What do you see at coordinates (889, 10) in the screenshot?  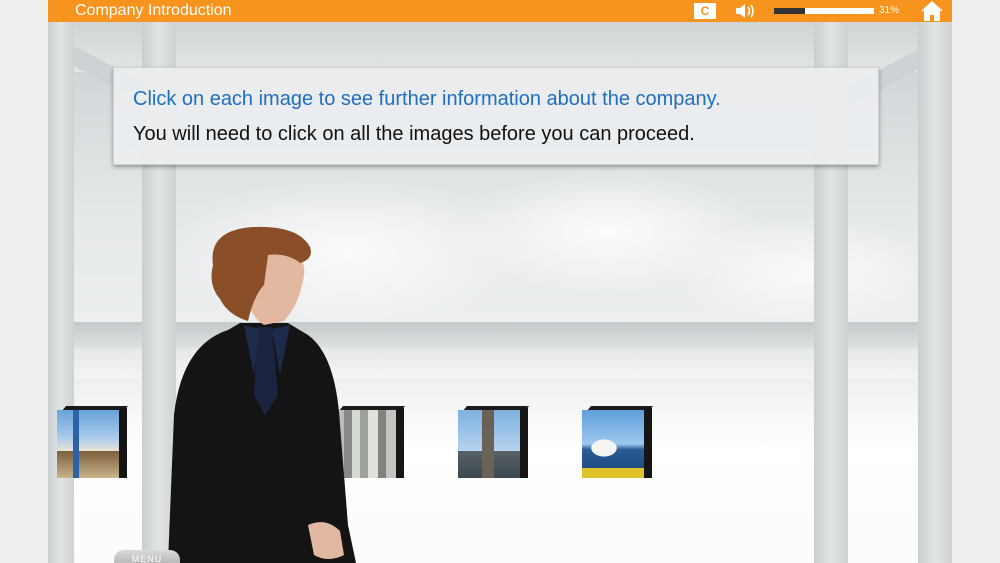 I see `progress-percent: 31%` at bounding box center [889, 10].